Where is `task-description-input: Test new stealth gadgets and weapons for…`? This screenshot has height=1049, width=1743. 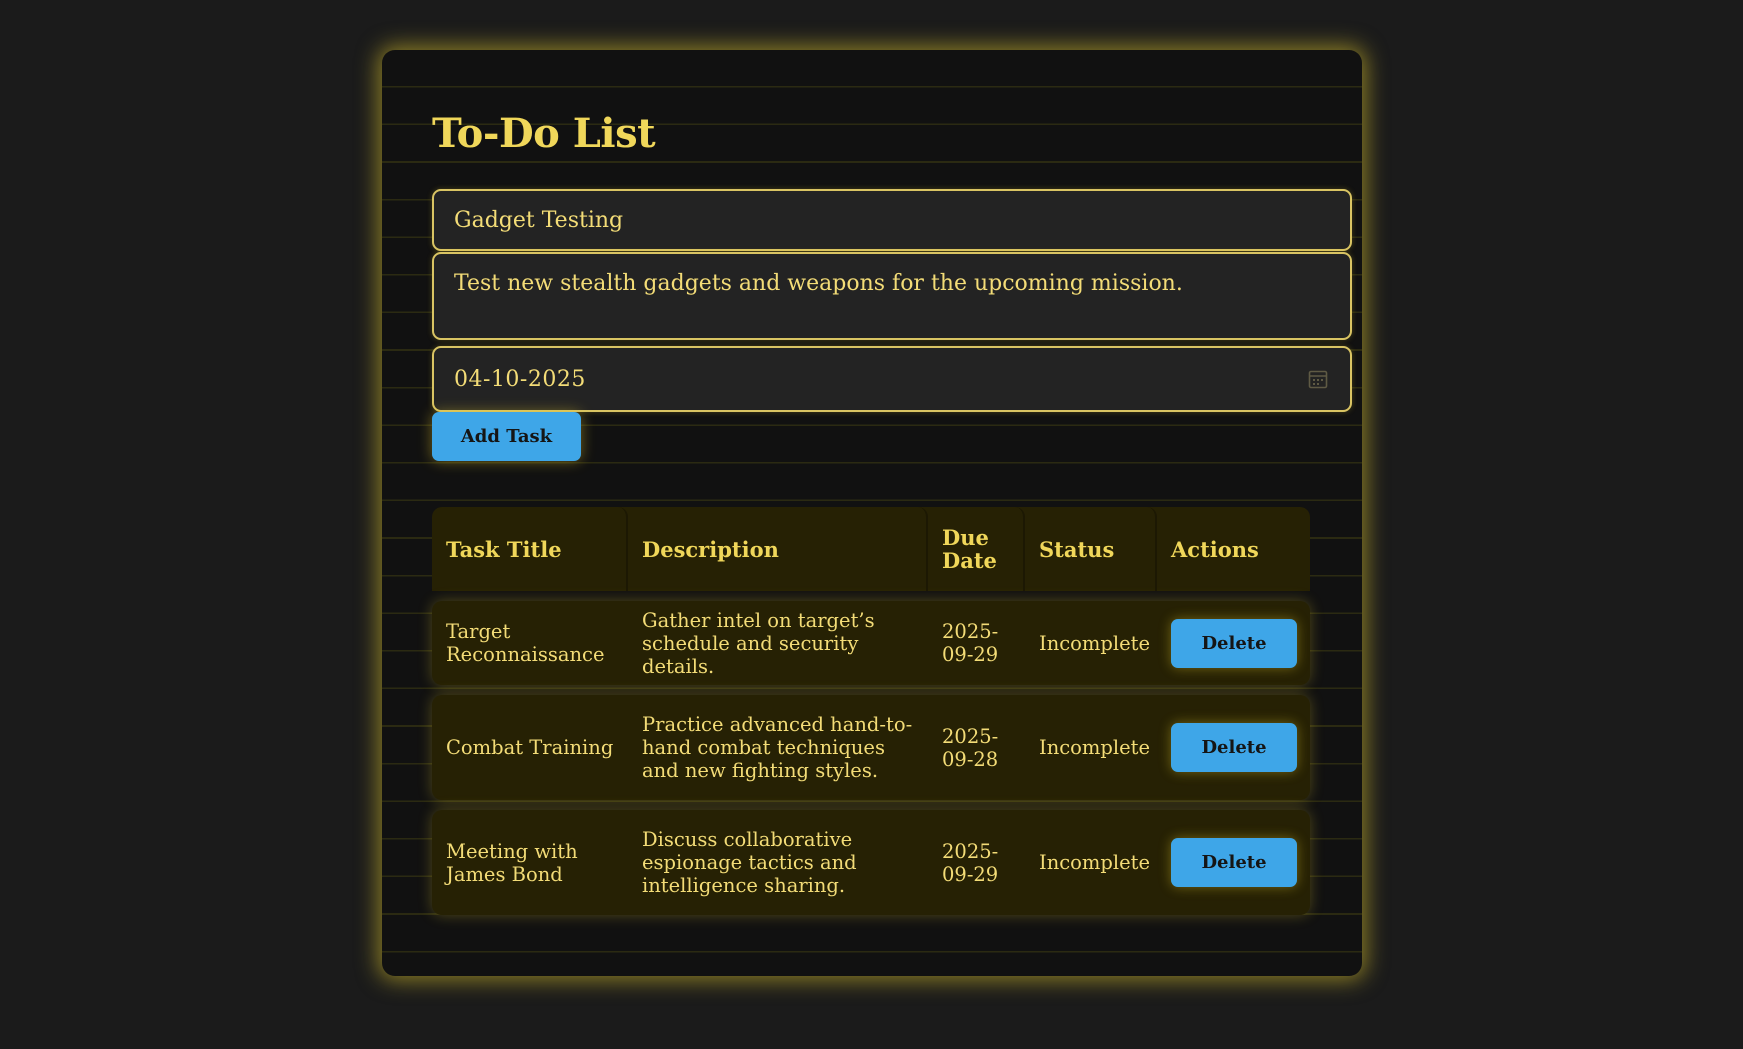 task-description-input: Test new stealth gadgets and weapons for… is located at coordinates (892, 296).